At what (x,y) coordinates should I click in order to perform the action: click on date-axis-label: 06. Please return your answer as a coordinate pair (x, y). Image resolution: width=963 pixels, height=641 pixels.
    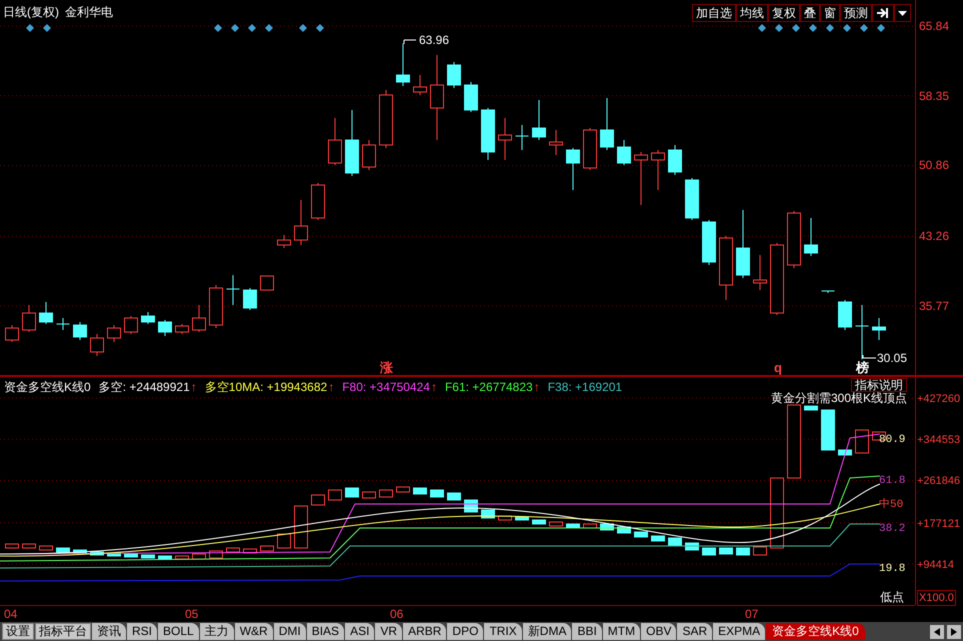
    Looking at the image, I should click on (397, 614).